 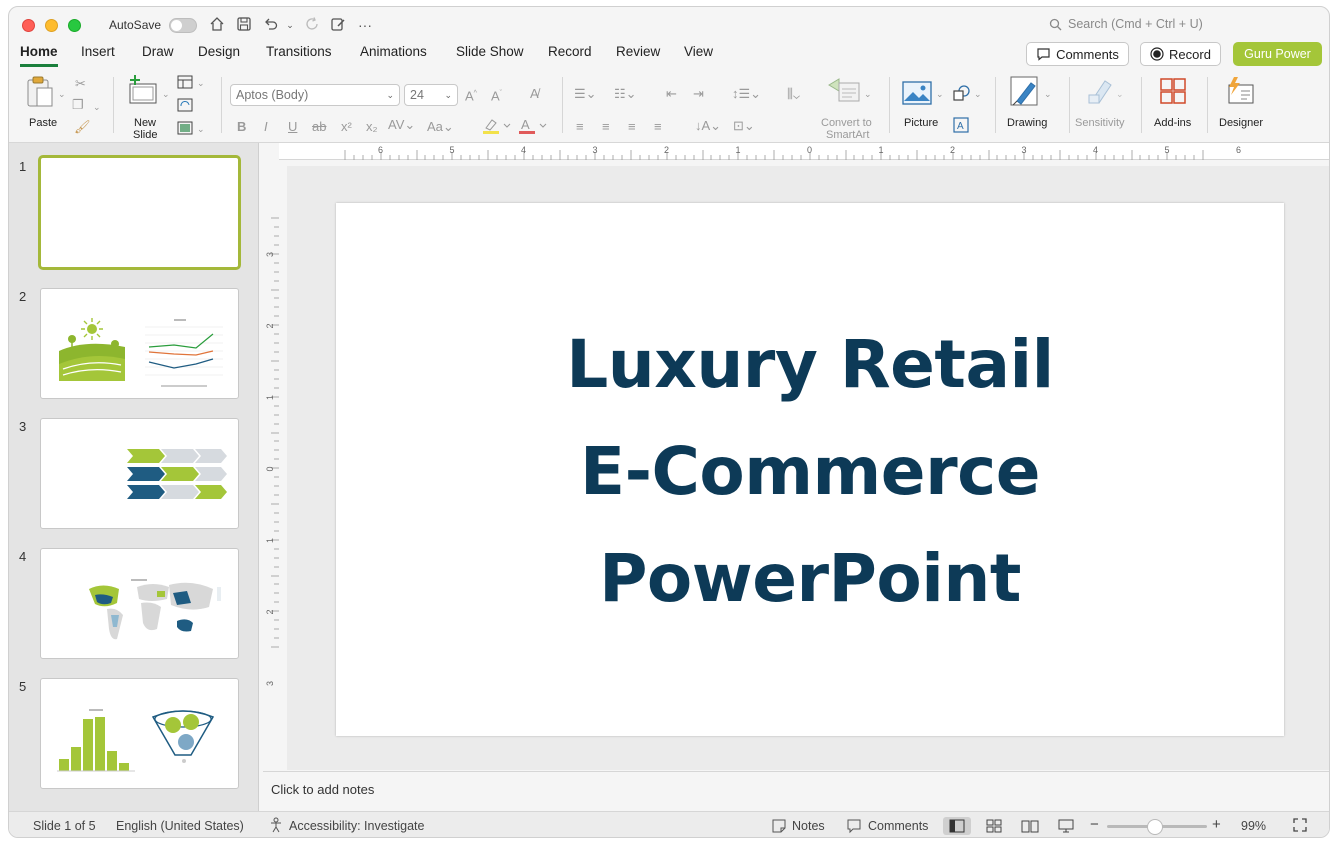 What do you see at coordinates (299, 55) in the screenshot?
I see `tab-transitions: Transitions` at bounding box center [299, 55].